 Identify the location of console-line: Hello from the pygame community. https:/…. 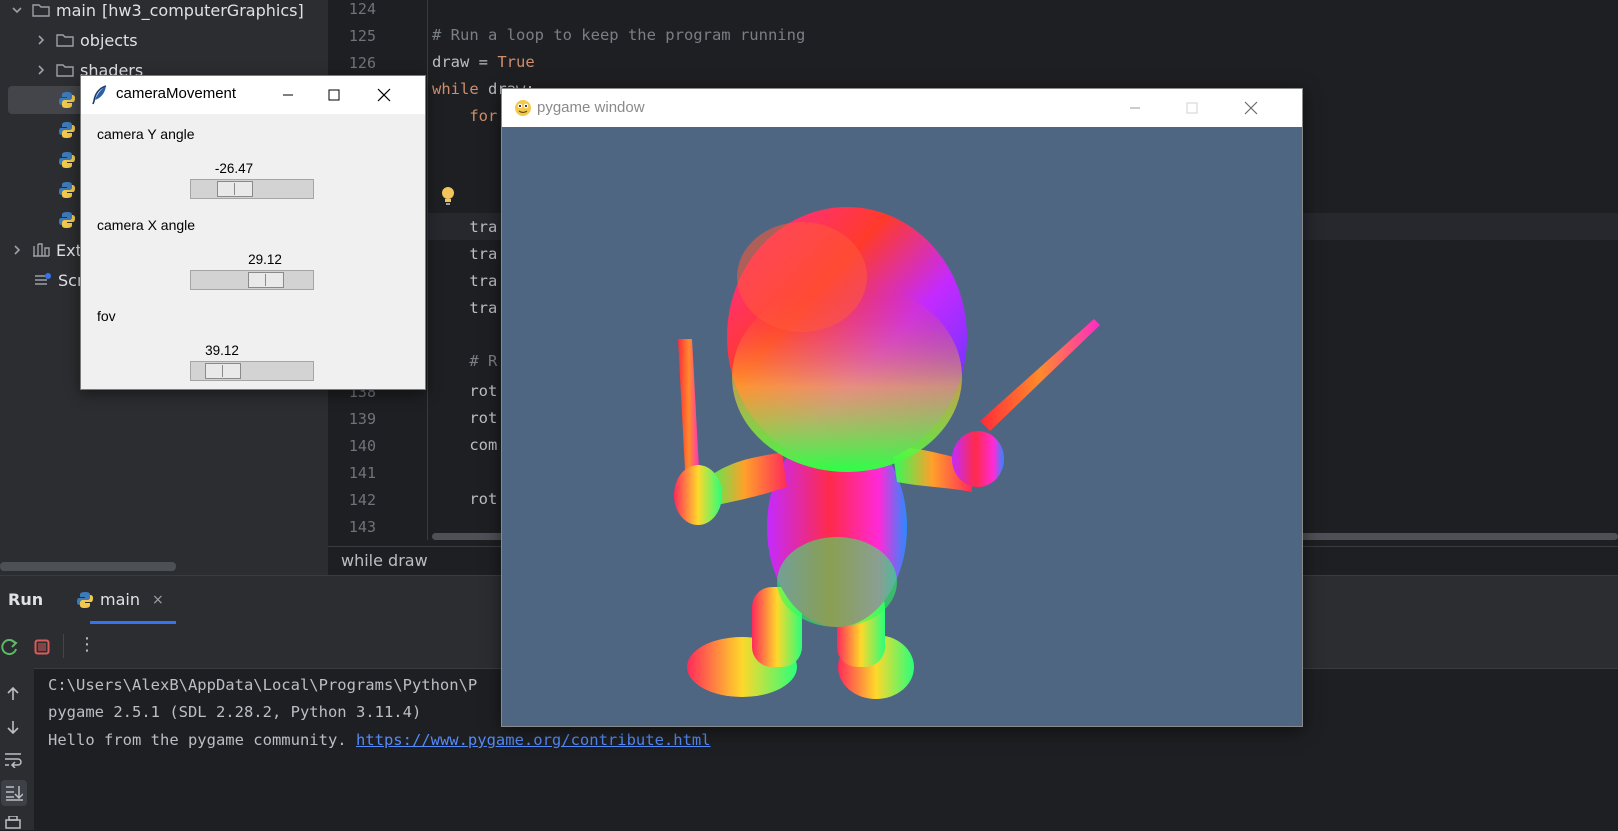
(379, 740).